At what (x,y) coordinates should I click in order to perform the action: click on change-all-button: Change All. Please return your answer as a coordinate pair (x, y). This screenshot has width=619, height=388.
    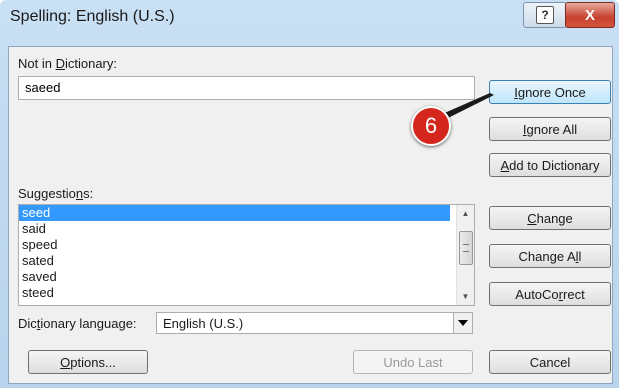
    Looking at the image, I should click on (550, 256).